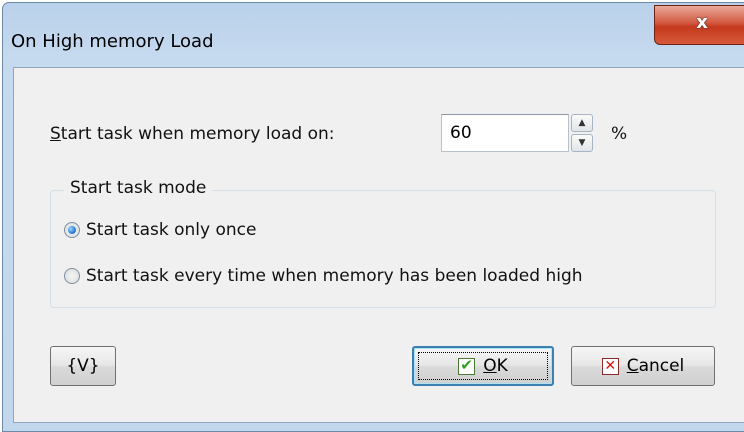 This screenshot has width=744, height=432. I want to click on radio-button-unchecked, so click(72, 276).